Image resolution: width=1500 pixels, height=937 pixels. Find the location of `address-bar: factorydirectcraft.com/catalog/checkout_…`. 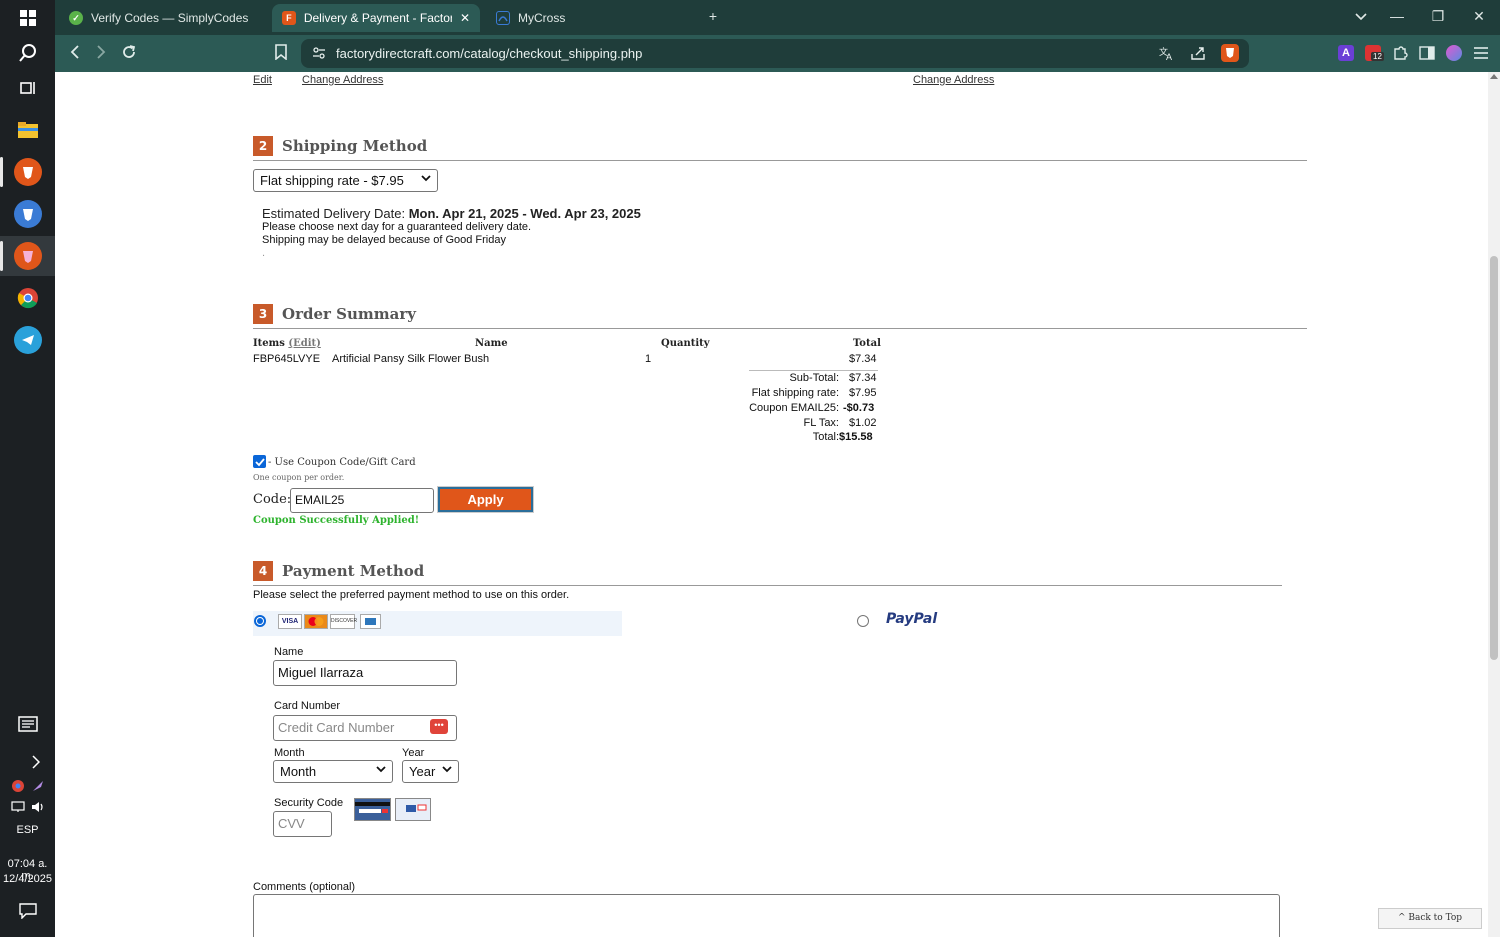

address-bar: factorydirectcraft.com/catalog/checkout_… is located at coordinates (775, 53).